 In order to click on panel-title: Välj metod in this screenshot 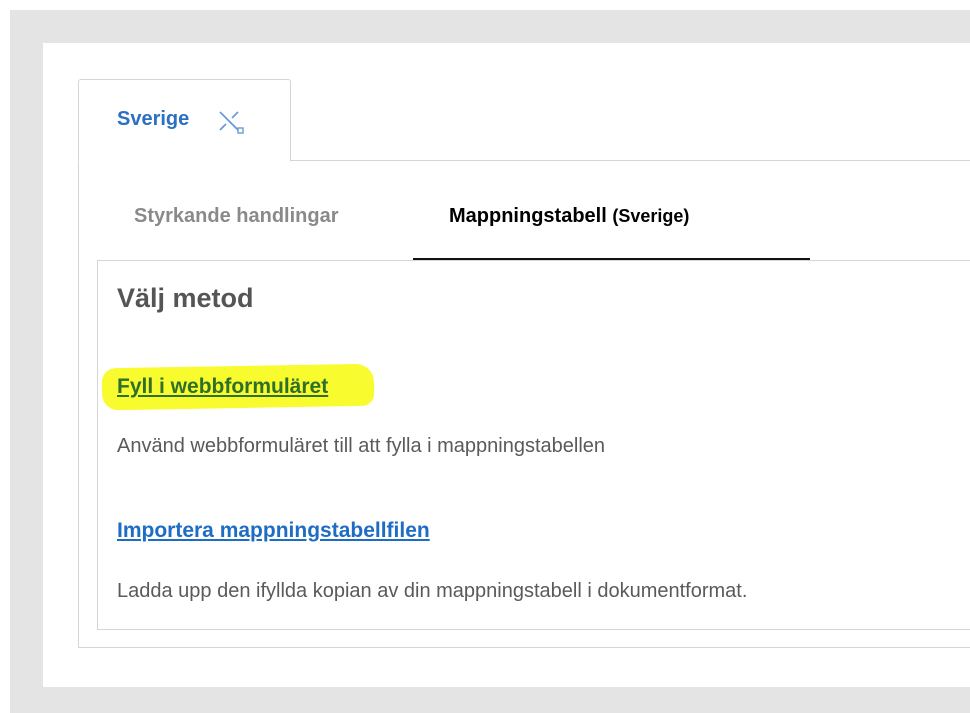, I will do `click(185, 298)`.